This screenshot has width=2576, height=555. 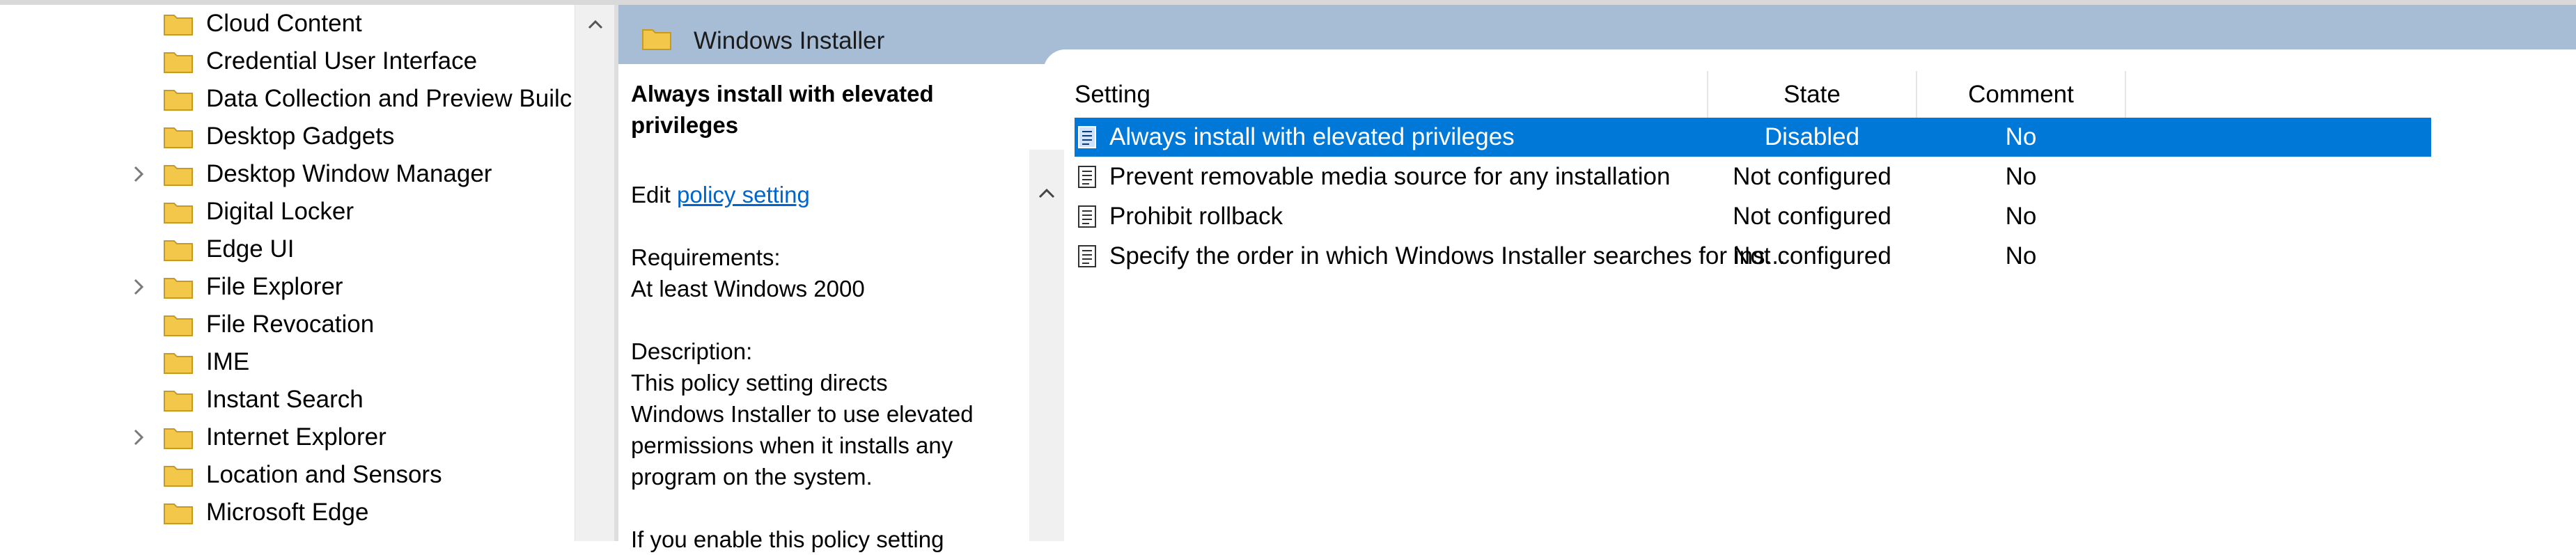 I want to click on description-label: Description:, so click(x=692, y=351).